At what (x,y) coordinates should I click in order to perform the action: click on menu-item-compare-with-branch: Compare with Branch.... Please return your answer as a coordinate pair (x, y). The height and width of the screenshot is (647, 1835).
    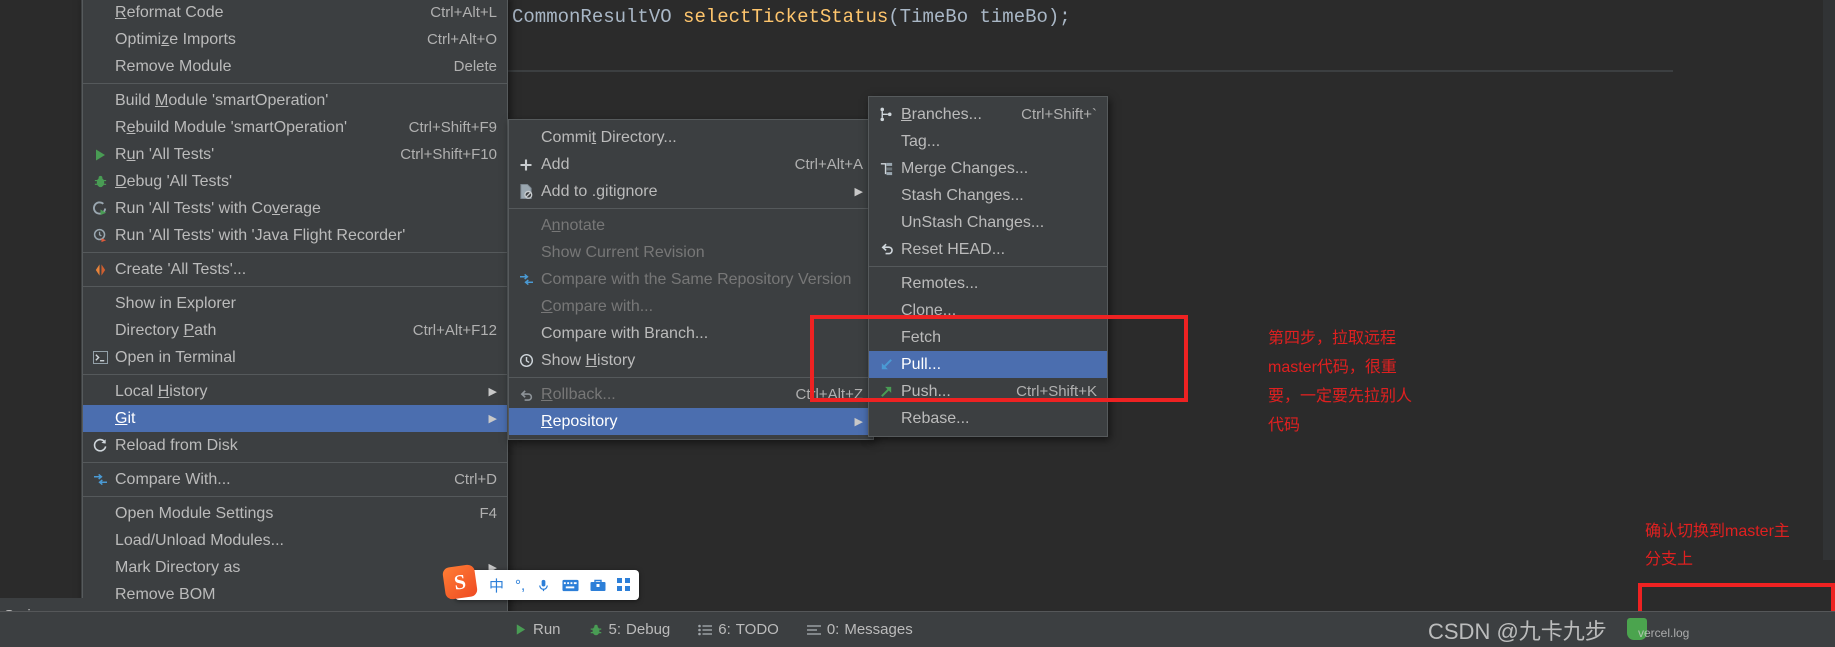
    Looking at the image, I should click on (691, 333).